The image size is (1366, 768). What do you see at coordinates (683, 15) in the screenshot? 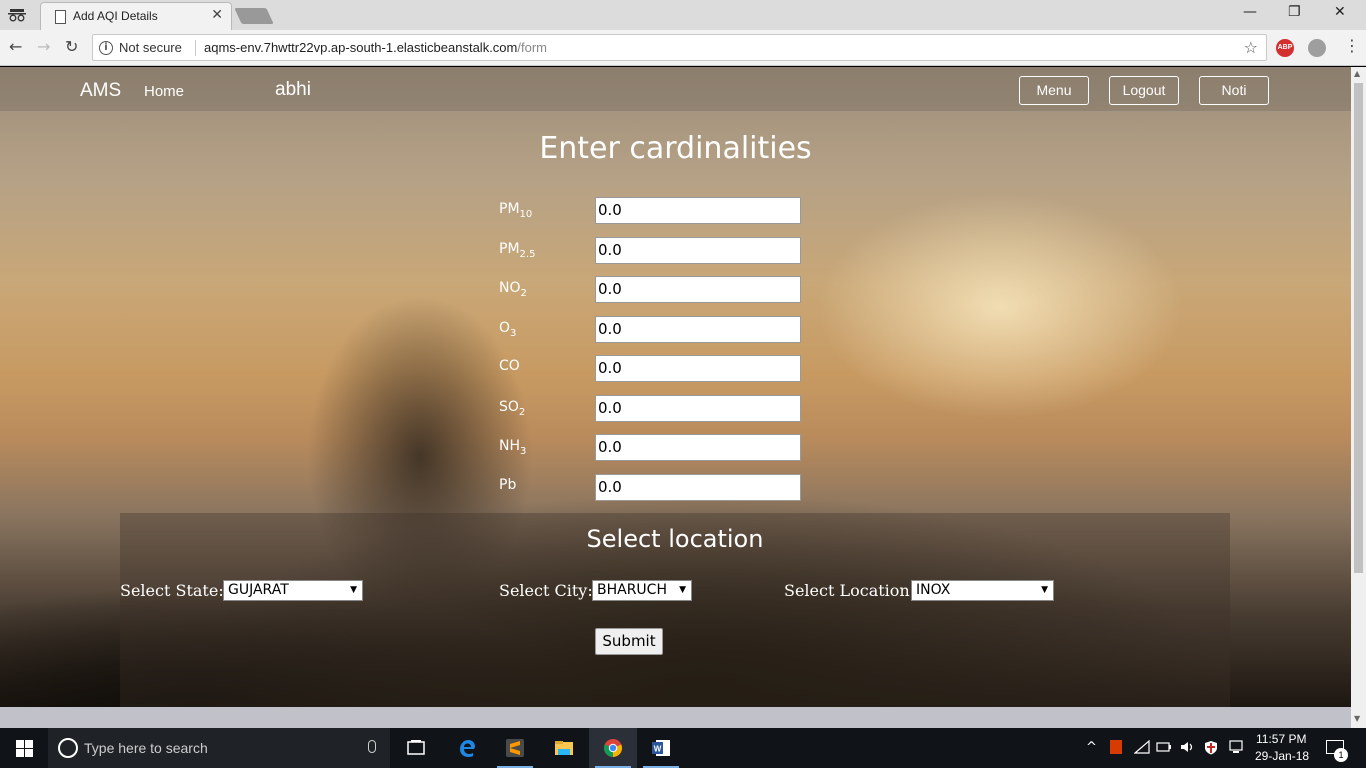
I see `browser-tab-strip: Add AQI Details ✕ — ❐ ✕` at bounding box center [683, 15].